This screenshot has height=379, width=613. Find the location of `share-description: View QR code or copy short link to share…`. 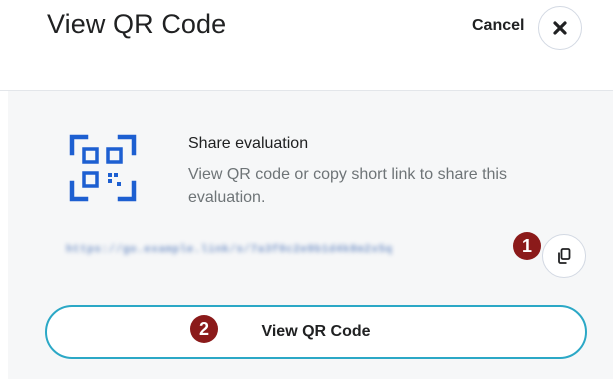

share-description: View QR code or copy short link to share… is located at coordinates (347, 186).